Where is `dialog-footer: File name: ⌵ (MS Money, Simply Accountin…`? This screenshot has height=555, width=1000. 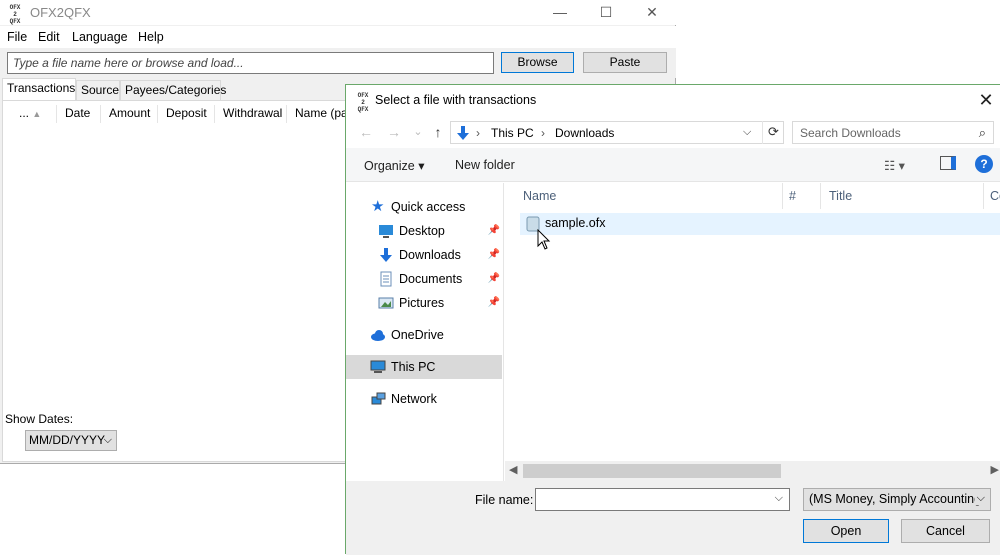
dialog-footer: File name: ⌵ (MS Money, Simply Accountin… is located at coordinates (673, 518).